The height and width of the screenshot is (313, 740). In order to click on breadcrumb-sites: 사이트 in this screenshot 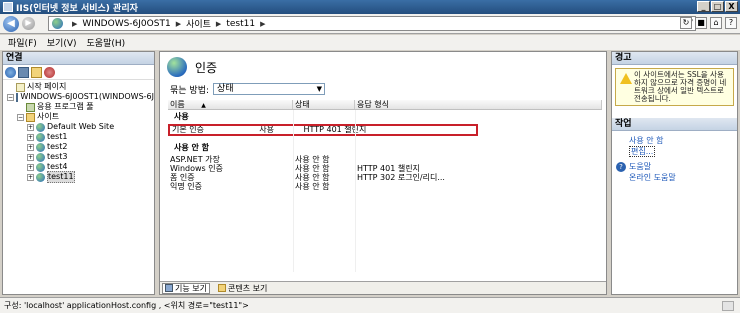, I will do `click(198, 23)`.